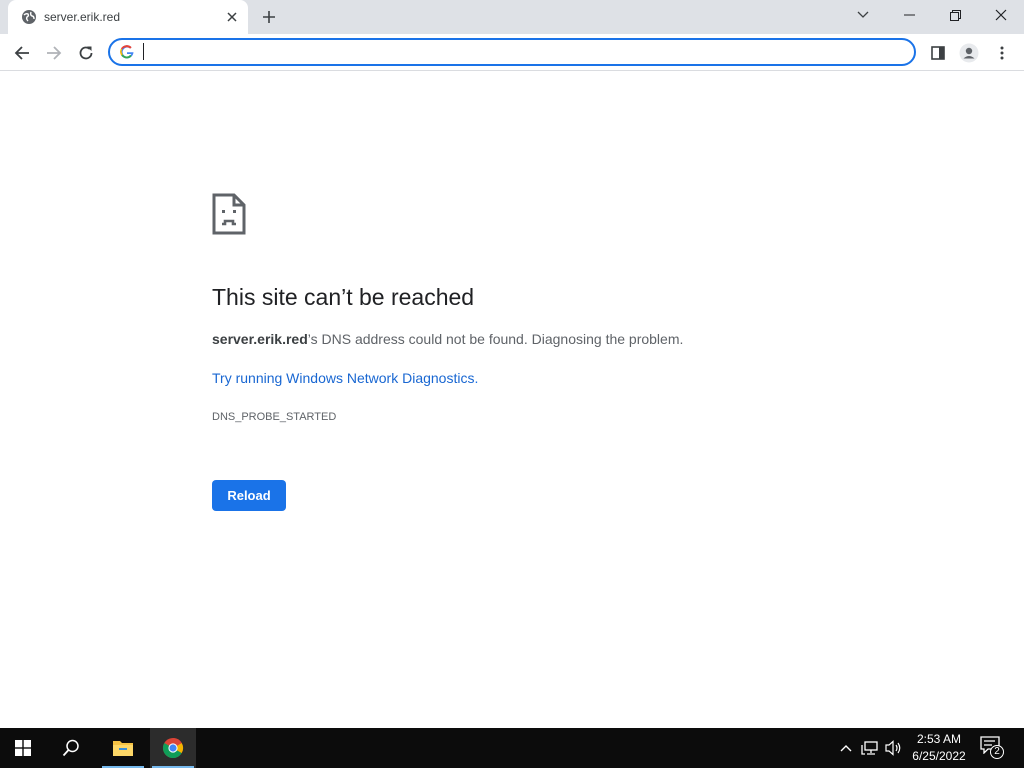 This screenshot has height=768, width=1024. What do you see at coordinates (997, 752) in the screenshot?
I see `notification-count-badge: 2` at bounding box center [997, 752].